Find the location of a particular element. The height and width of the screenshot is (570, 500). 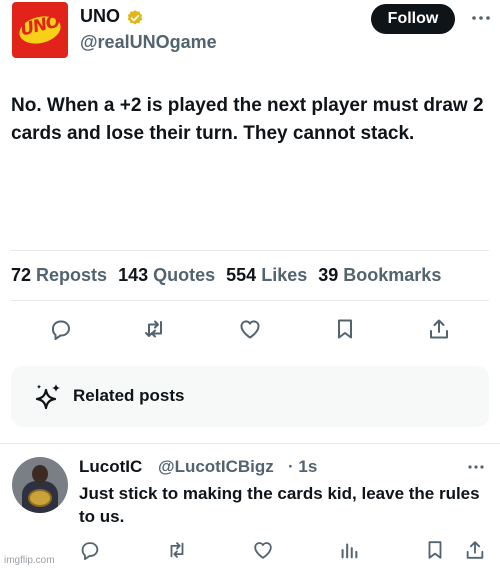

reply-timestamp: · 1s is located at coordinates (302, 467).